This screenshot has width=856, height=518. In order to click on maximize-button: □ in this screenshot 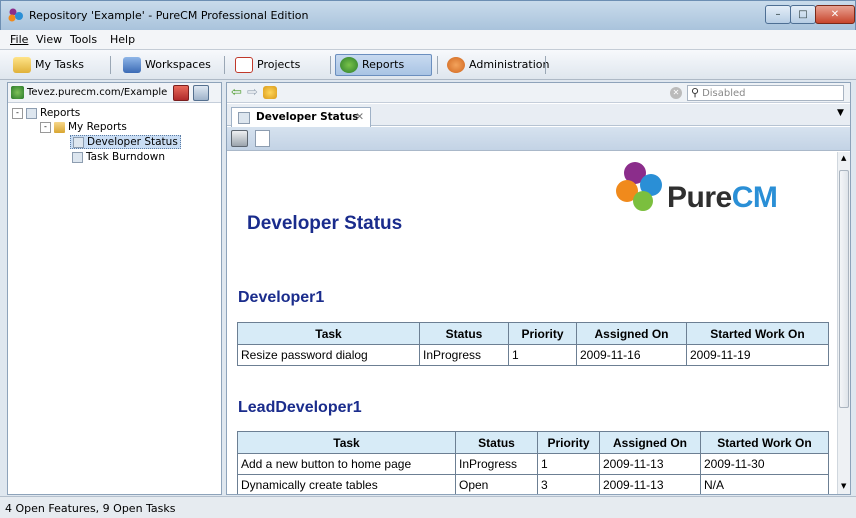, I will do `click(803, 14)`.